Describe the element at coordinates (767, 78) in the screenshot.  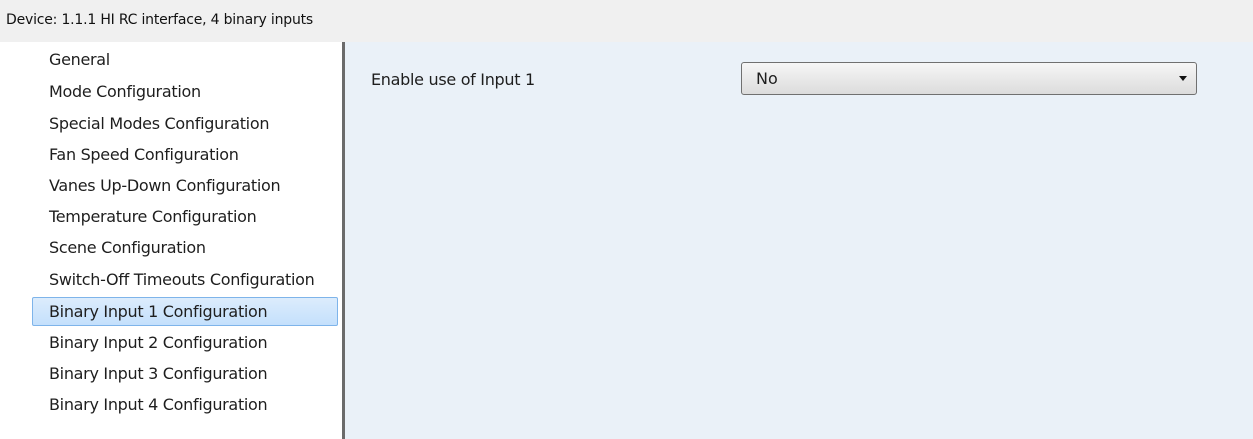
I see `dropdown-selected-value: No` at that location.